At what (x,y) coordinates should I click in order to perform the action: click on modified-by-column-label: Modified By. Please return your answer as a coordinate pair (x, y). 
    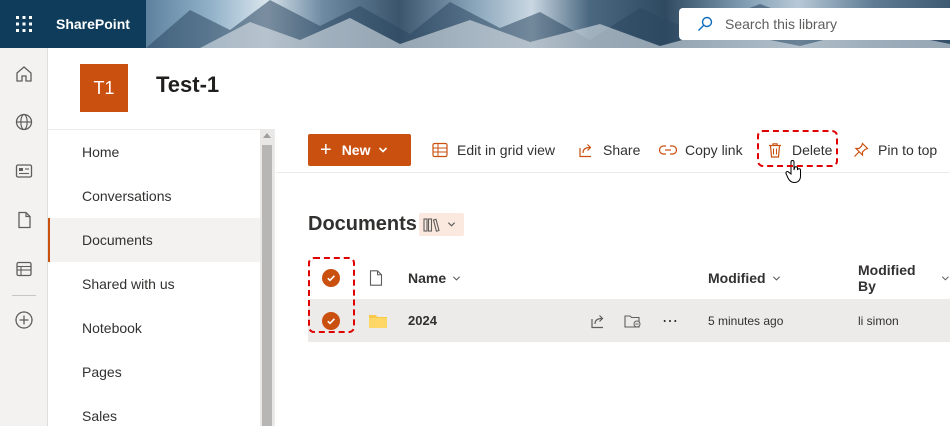
    Looking at the image, I should click on (887, 278).